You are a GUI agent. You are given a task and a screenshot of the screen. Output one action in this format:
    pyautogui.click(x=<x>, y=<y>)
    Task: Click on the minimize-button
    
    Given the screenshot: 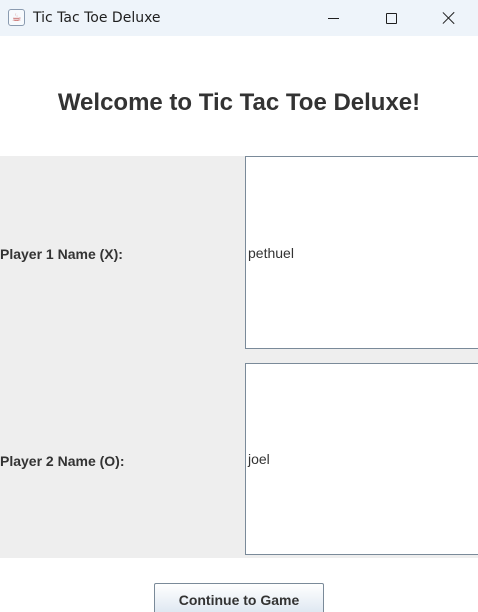 What is the action you would take?
    pyautogui.click(x=333, y=18)
    